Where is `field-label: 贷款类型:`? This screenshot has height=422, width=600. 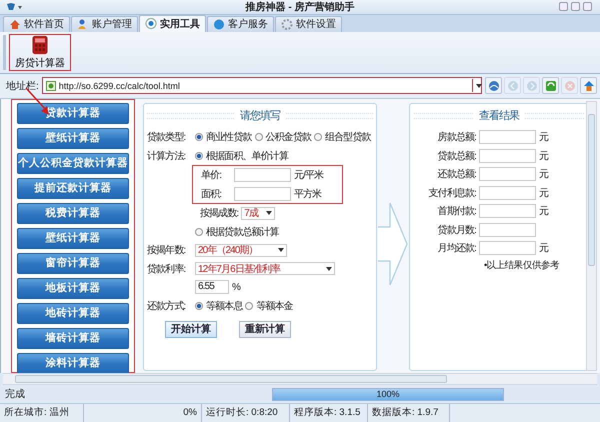 field-label: 贷款类型: is located at coordinates (166, 137).